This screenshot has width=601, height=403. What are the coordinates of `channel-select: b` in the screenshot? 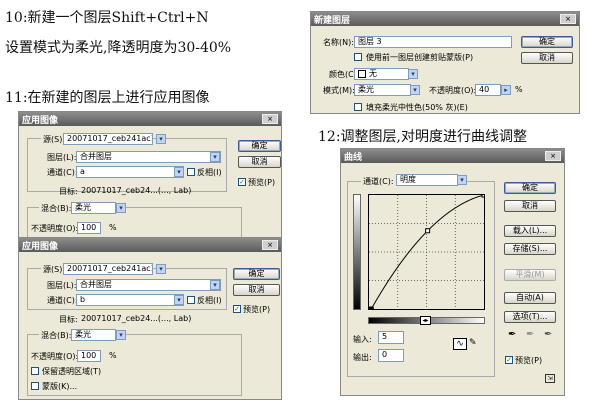 It's located at (130, 300).